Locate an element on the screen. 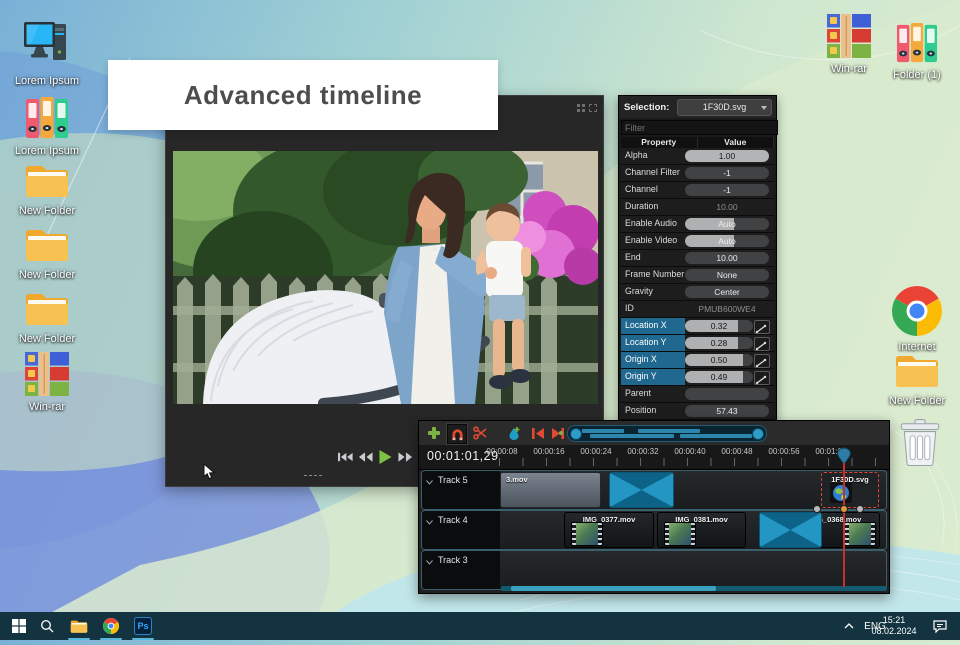 Image resolution: width=960 pixels, height=645 pixels. timeline-clip: 3.mov is located at coordinates (550, 490).